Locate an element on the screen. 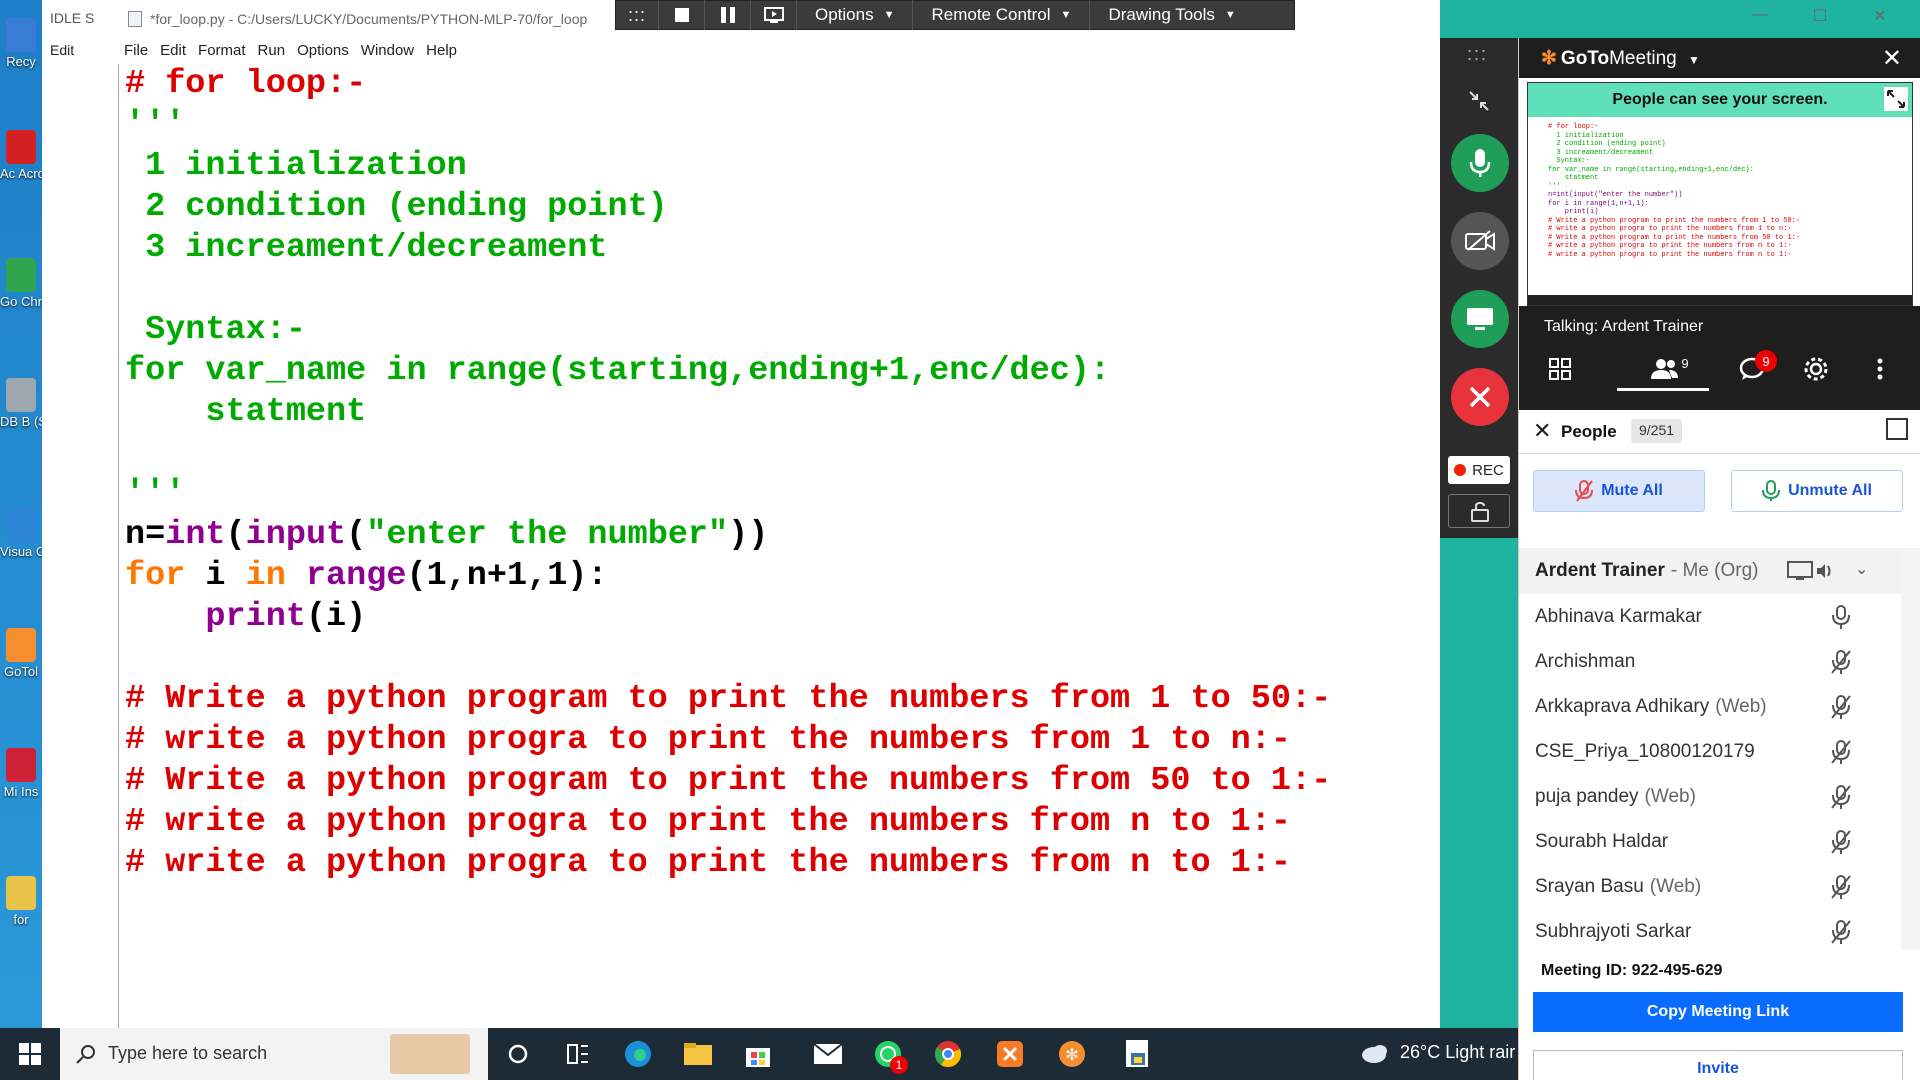 This screenshot has width=1920, height=1080. participant-row: CSE_Priya_10800120179 is located at coordinates (1710, 751).